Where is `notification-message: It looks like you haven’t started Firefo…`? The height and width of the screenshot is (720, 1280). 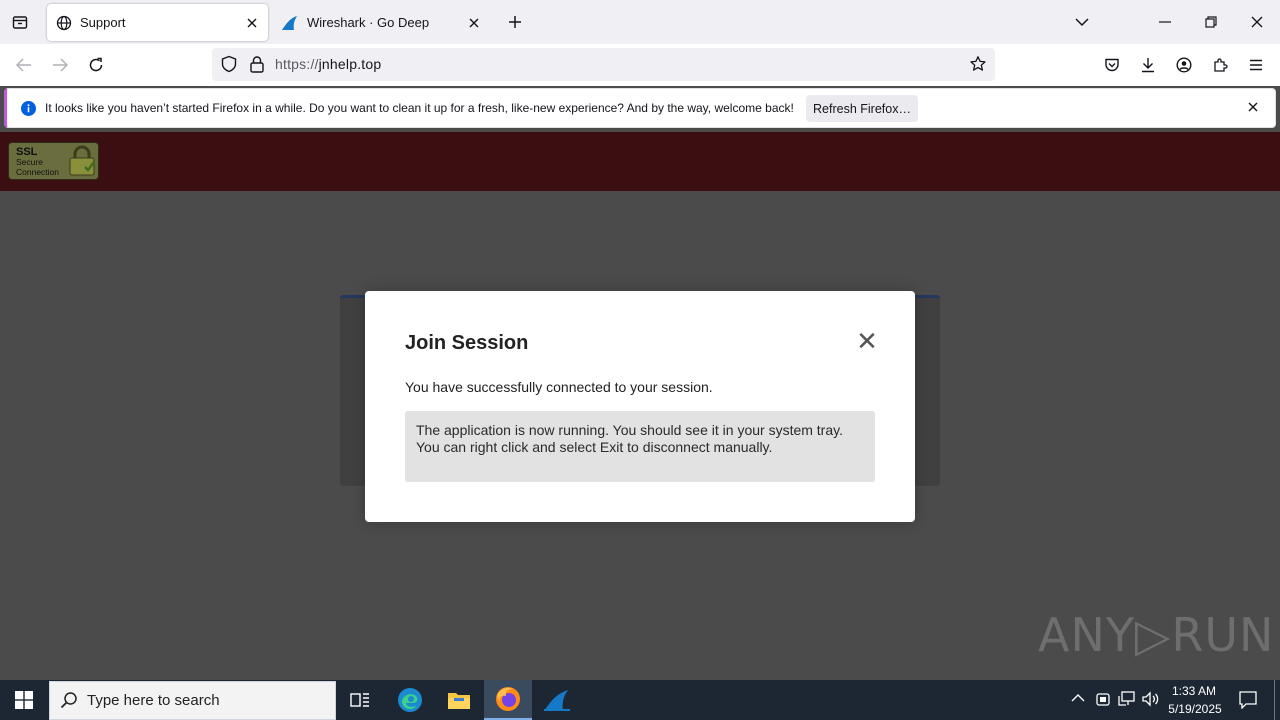
notification-message: It looks like you haven’t started Firefo… is located at coordinates (419, 108).